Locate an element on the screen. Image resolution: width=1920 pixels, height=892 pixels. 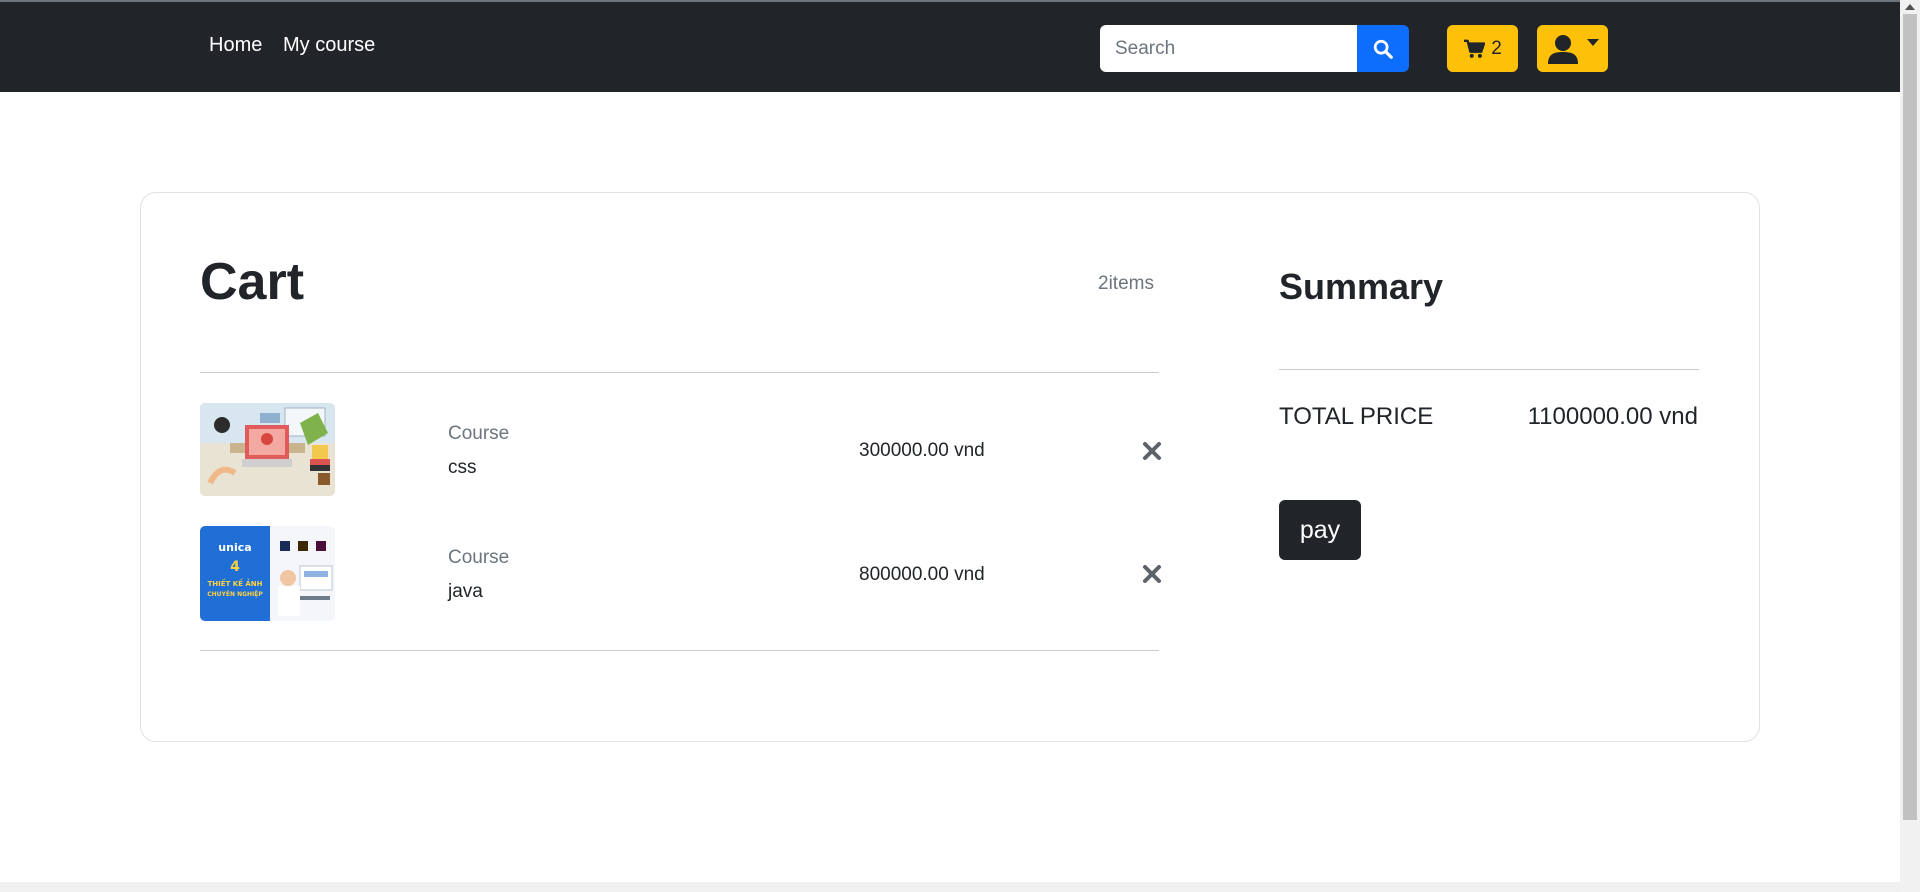
summary-title: Summary is located at coordinates (1361, 286).